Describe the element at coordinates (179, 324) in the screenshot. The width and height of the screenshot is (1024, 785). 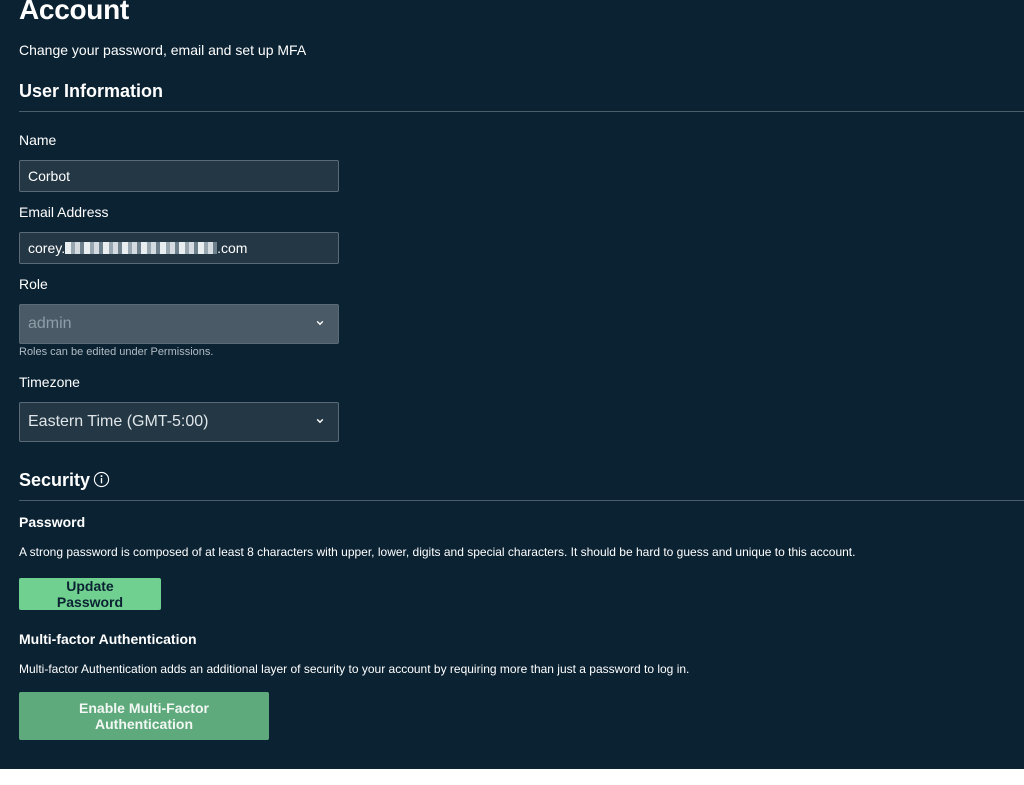
I see `role-select: admin` at that location.